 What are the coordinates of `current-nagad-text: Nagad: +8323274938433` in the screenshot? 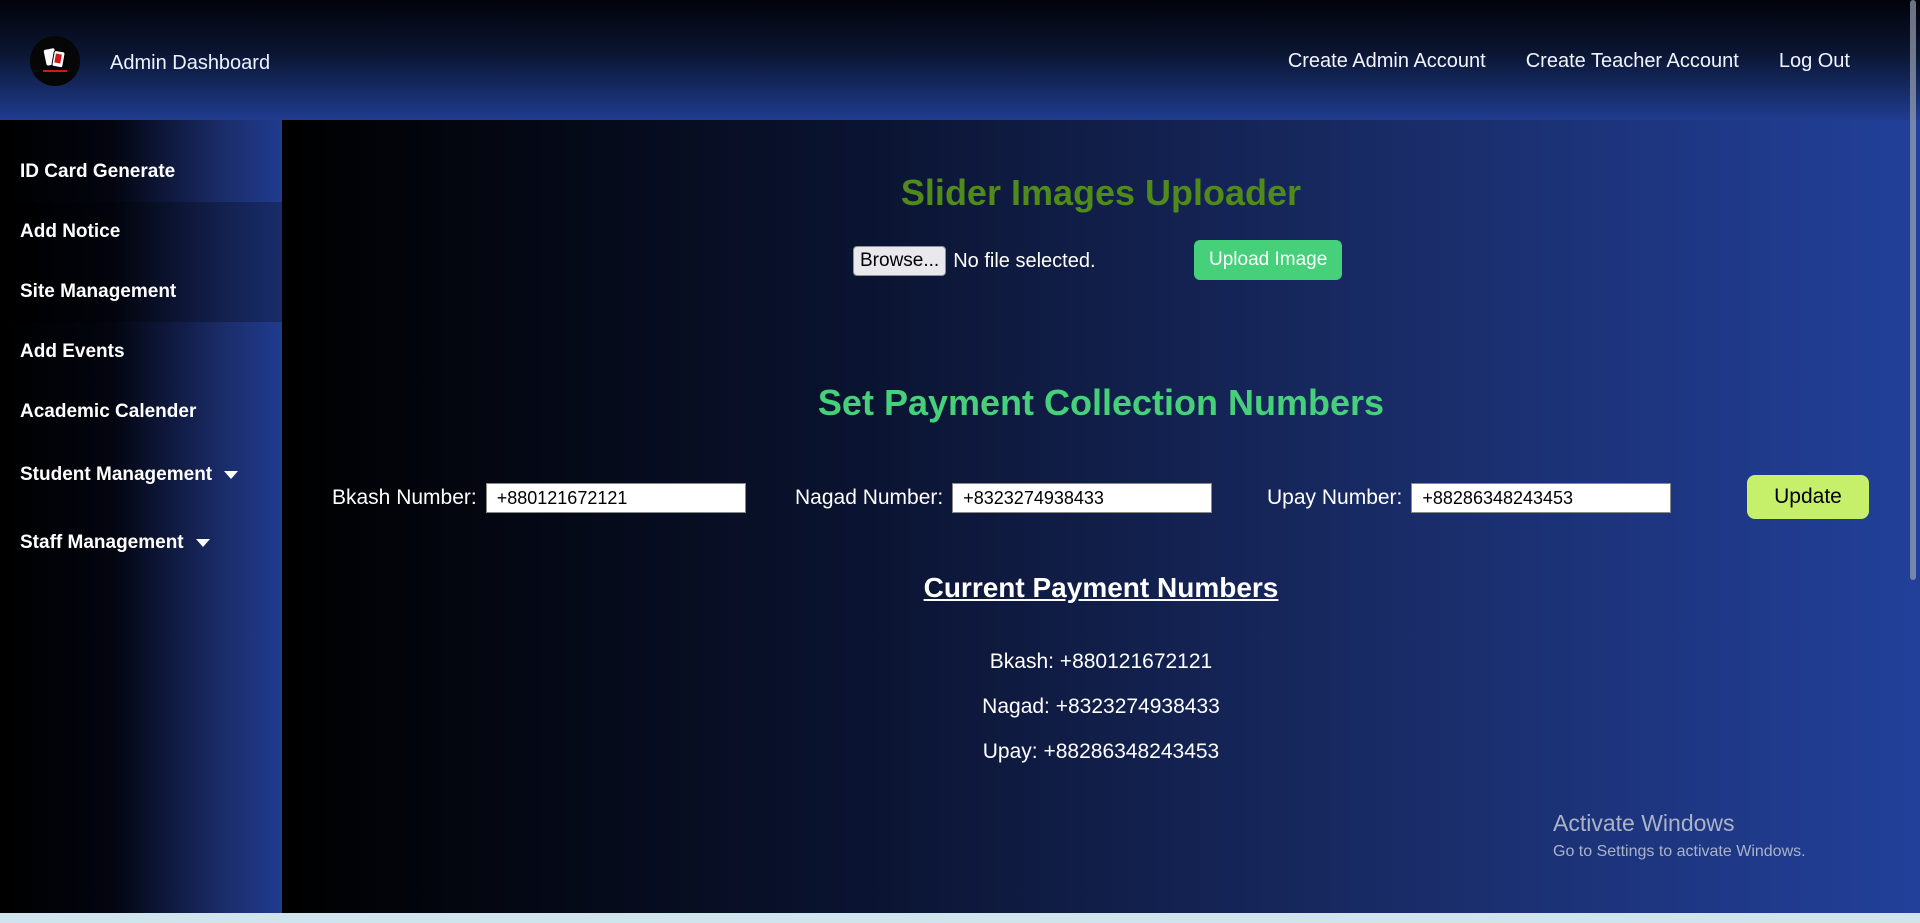 It's located at (1101, 706).